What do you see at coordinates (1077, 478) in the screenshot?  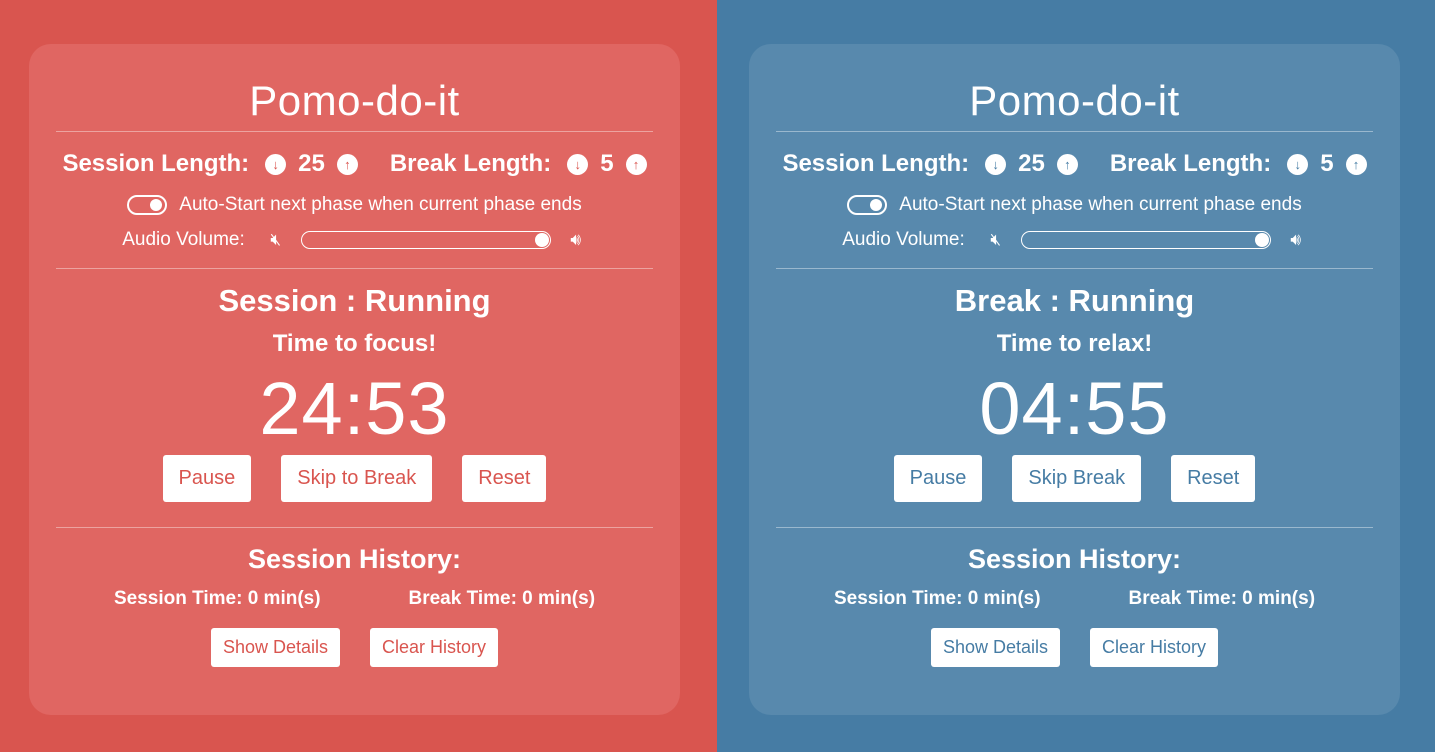 I see `skip-button: Skip Break` at bounding box center [1077, 478].